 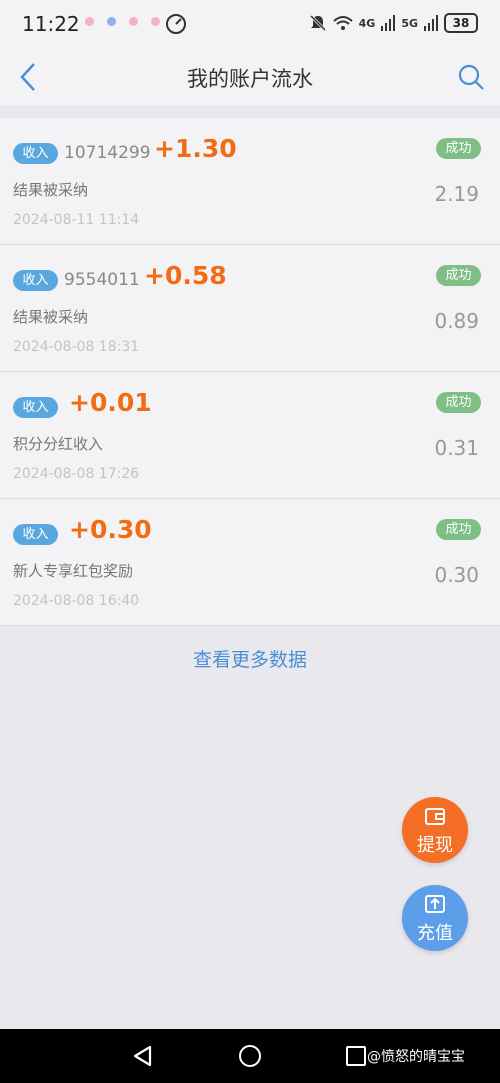 I want to click on network-type-5g: 5G, so click(x=409, y=23).